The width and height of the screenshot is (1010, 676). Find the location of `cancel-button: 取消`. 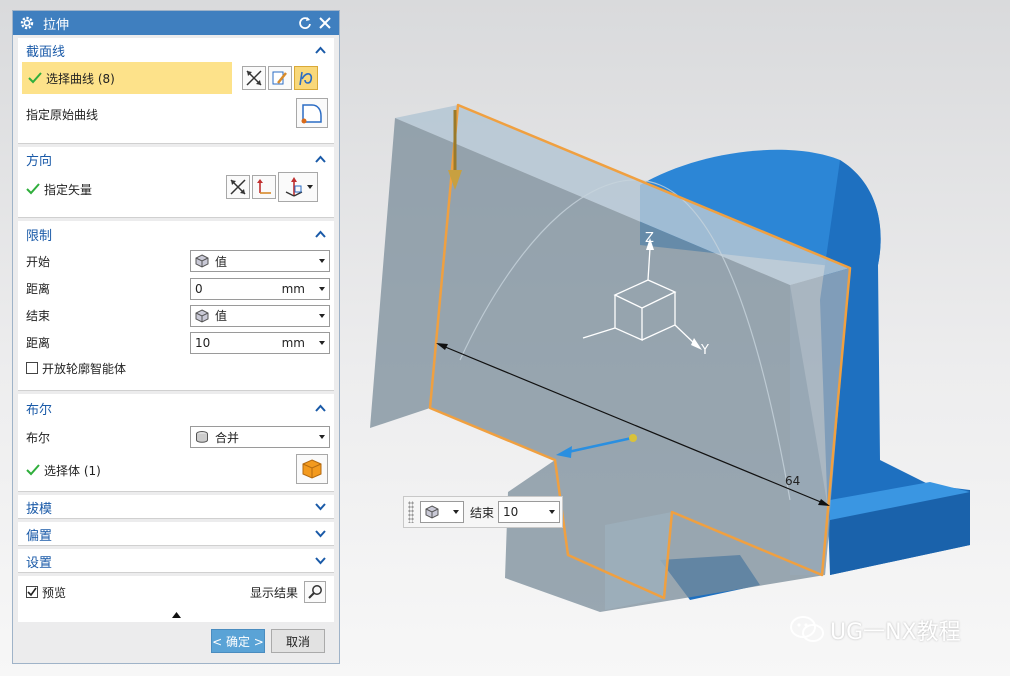

cancel-button: 取消 is located at coordinates (298, 641).